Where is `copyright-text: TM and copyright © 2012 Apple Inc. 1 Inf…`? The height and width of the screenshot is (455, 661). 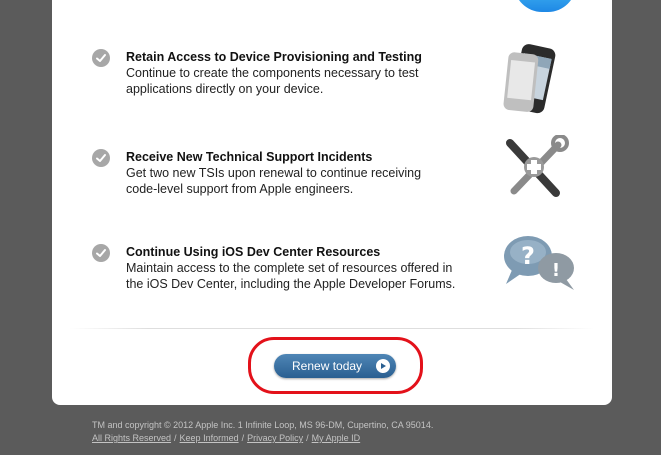
copyright-text: TM and copyright © 2012 Apple Inc. 1 Inf… is located at coordinates (263, 425).